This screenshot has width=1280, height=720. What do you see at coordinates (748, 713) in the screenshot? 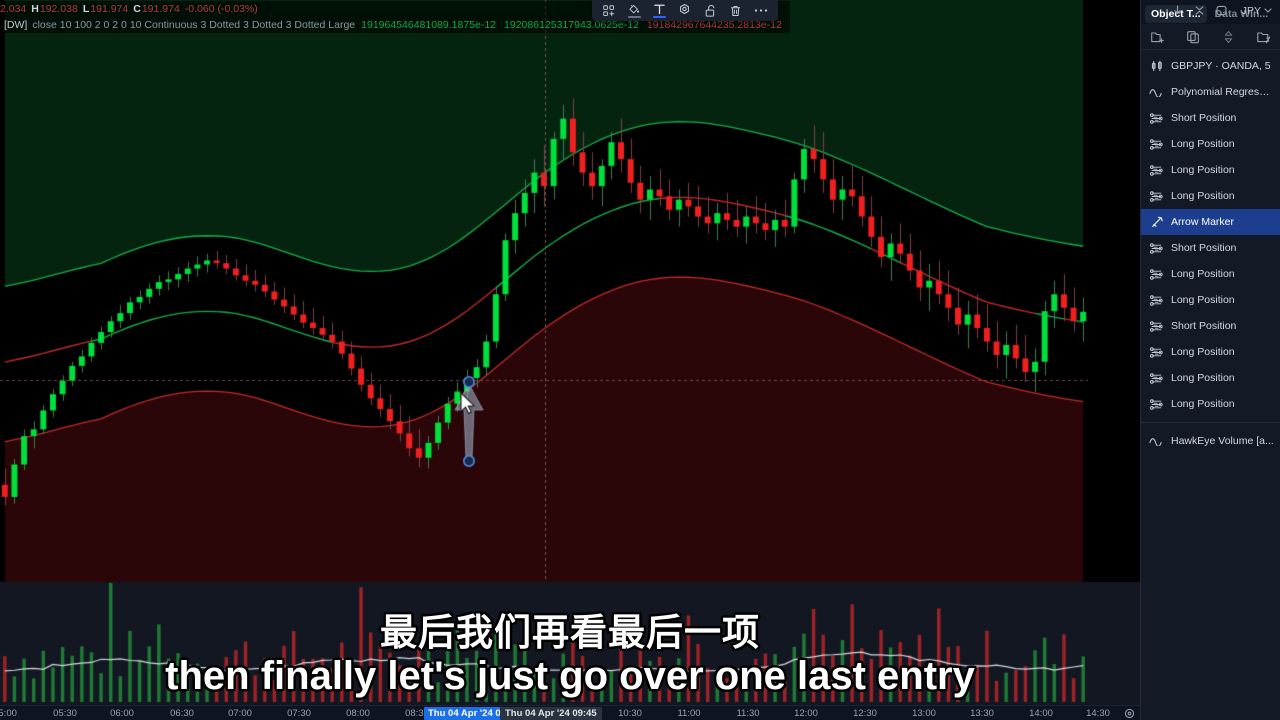
I see `time-axis-label: 11:30` at bounding box center [748, 713].